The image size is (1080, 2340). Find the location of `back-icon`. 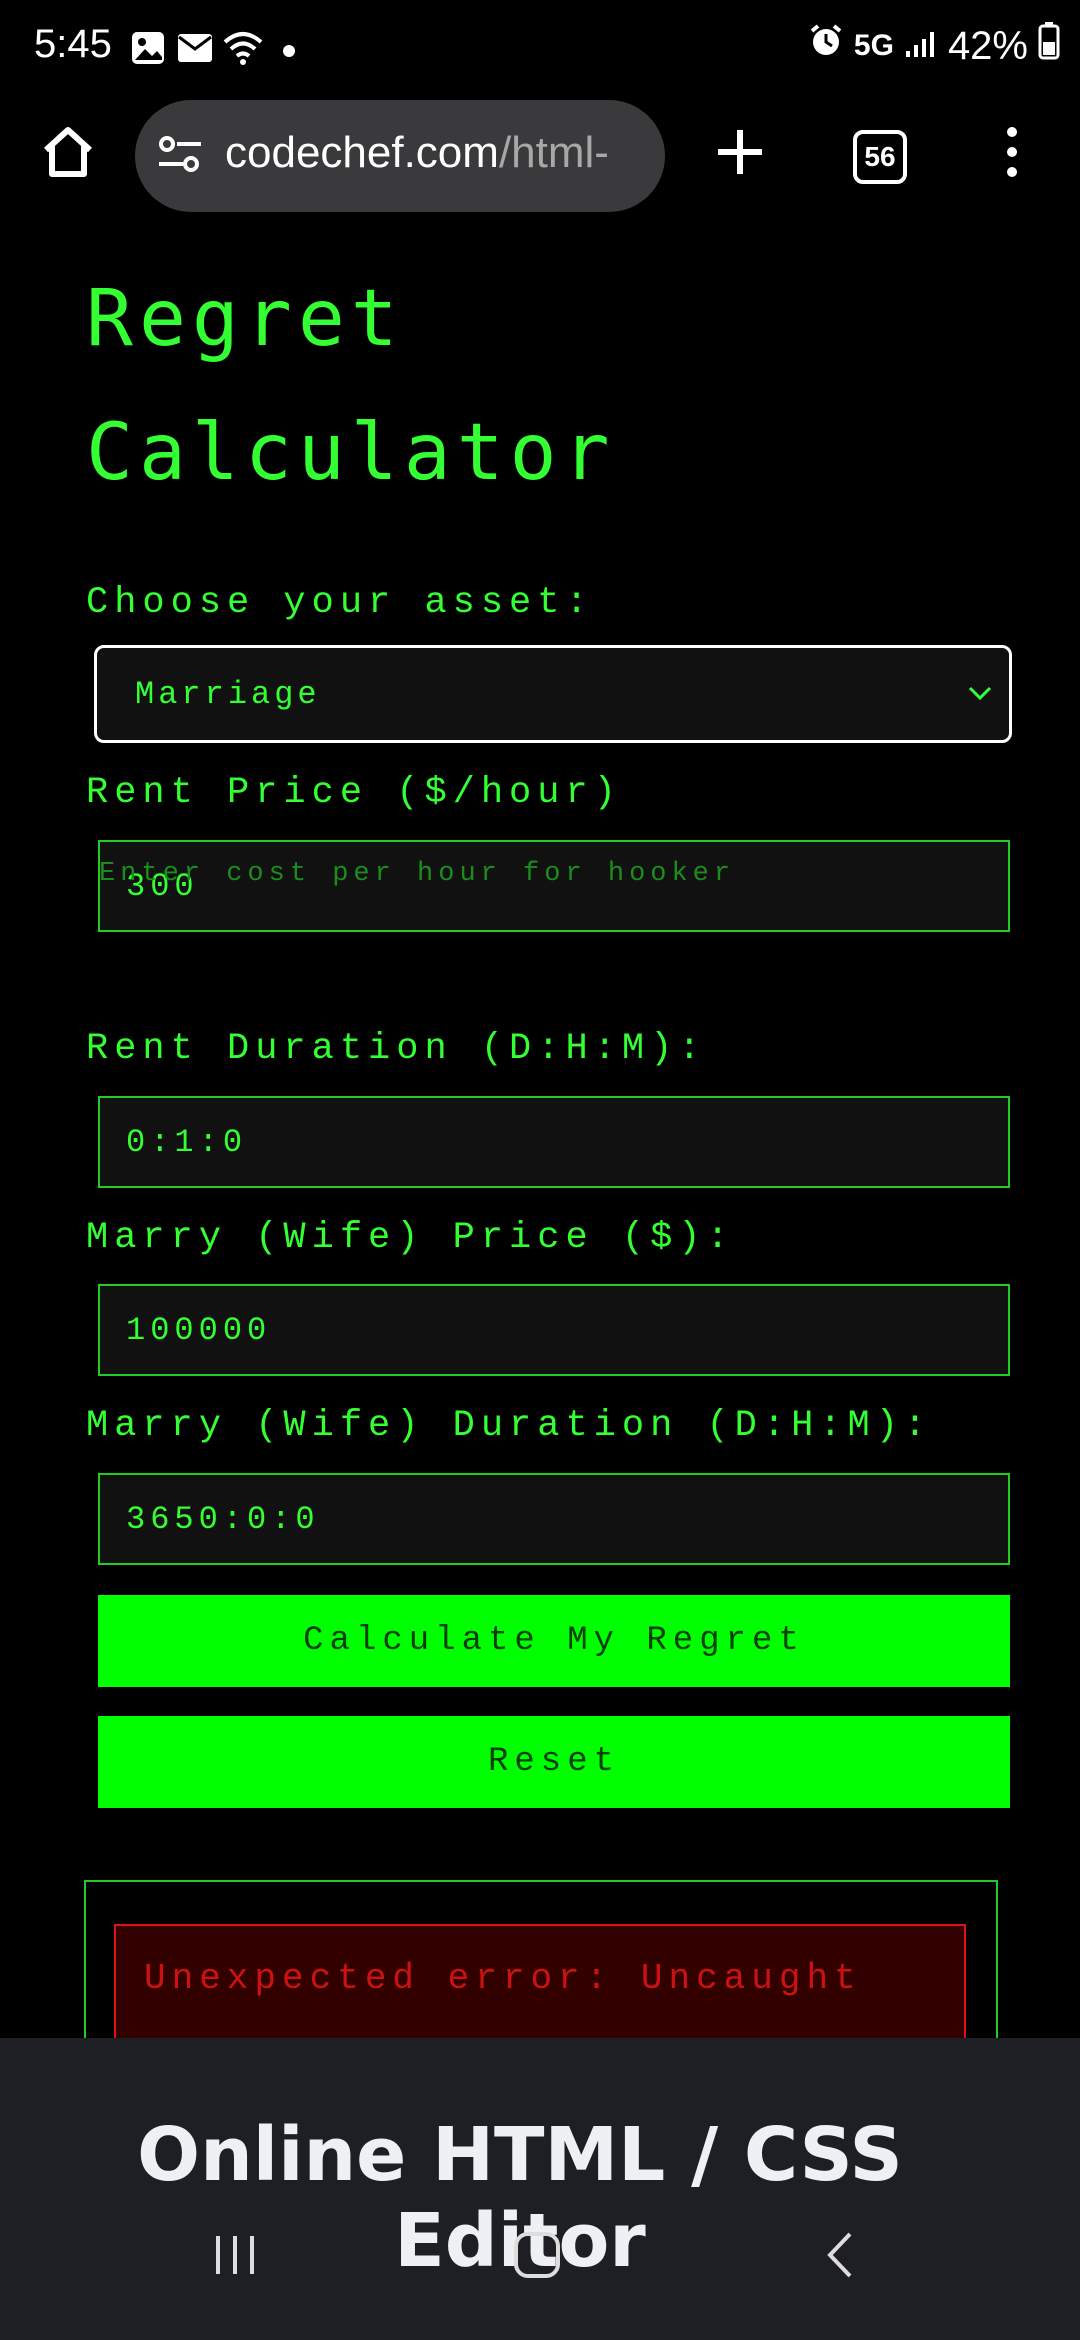

back-icon is located at coordinates (839, 2255).